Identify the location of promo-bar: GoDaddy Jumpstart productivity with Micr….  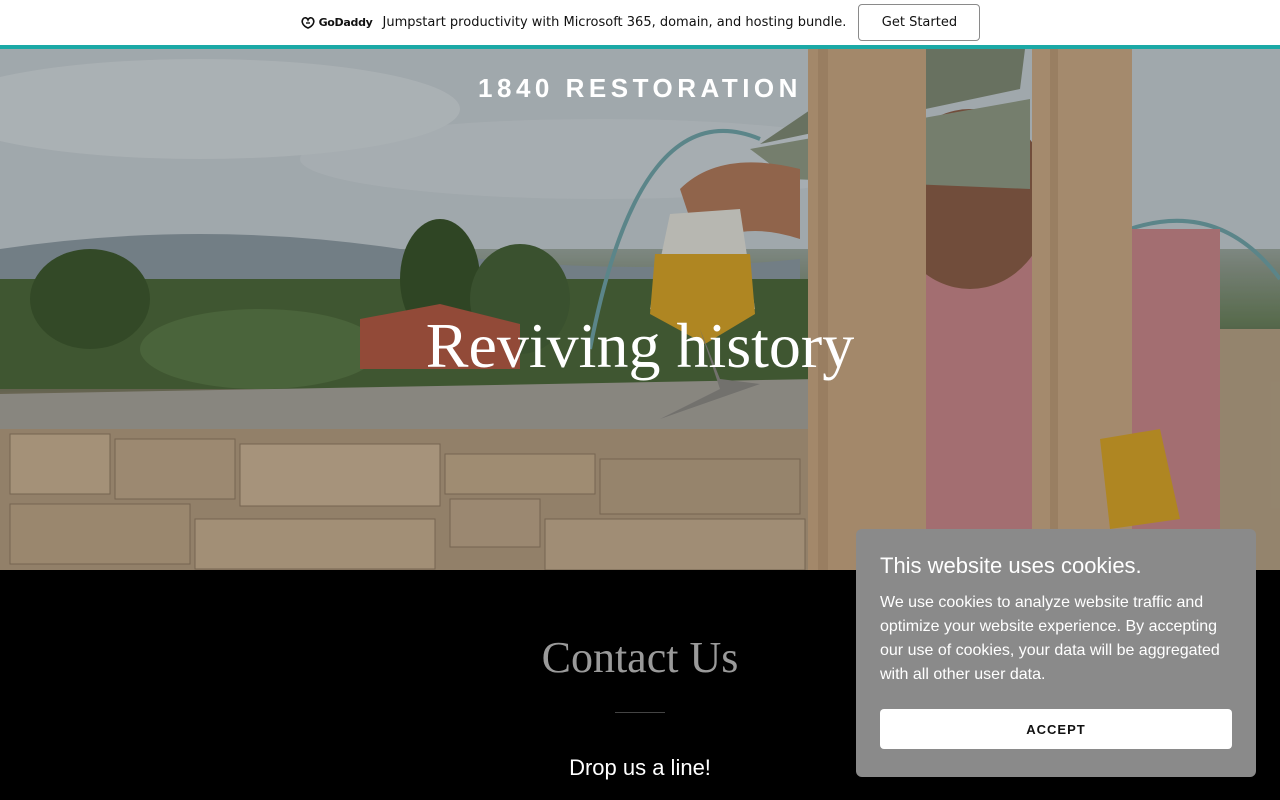
(640, 22).